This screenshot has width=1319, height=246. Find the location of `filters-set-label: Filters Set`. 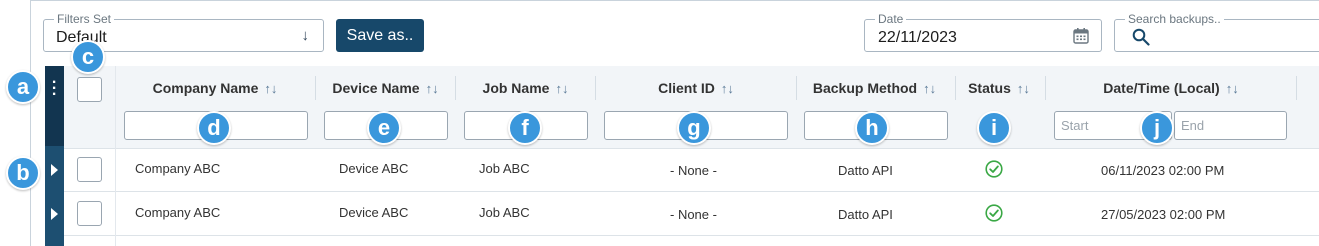

filters-set-label: Filters Set is located at coordinates (84, 19).